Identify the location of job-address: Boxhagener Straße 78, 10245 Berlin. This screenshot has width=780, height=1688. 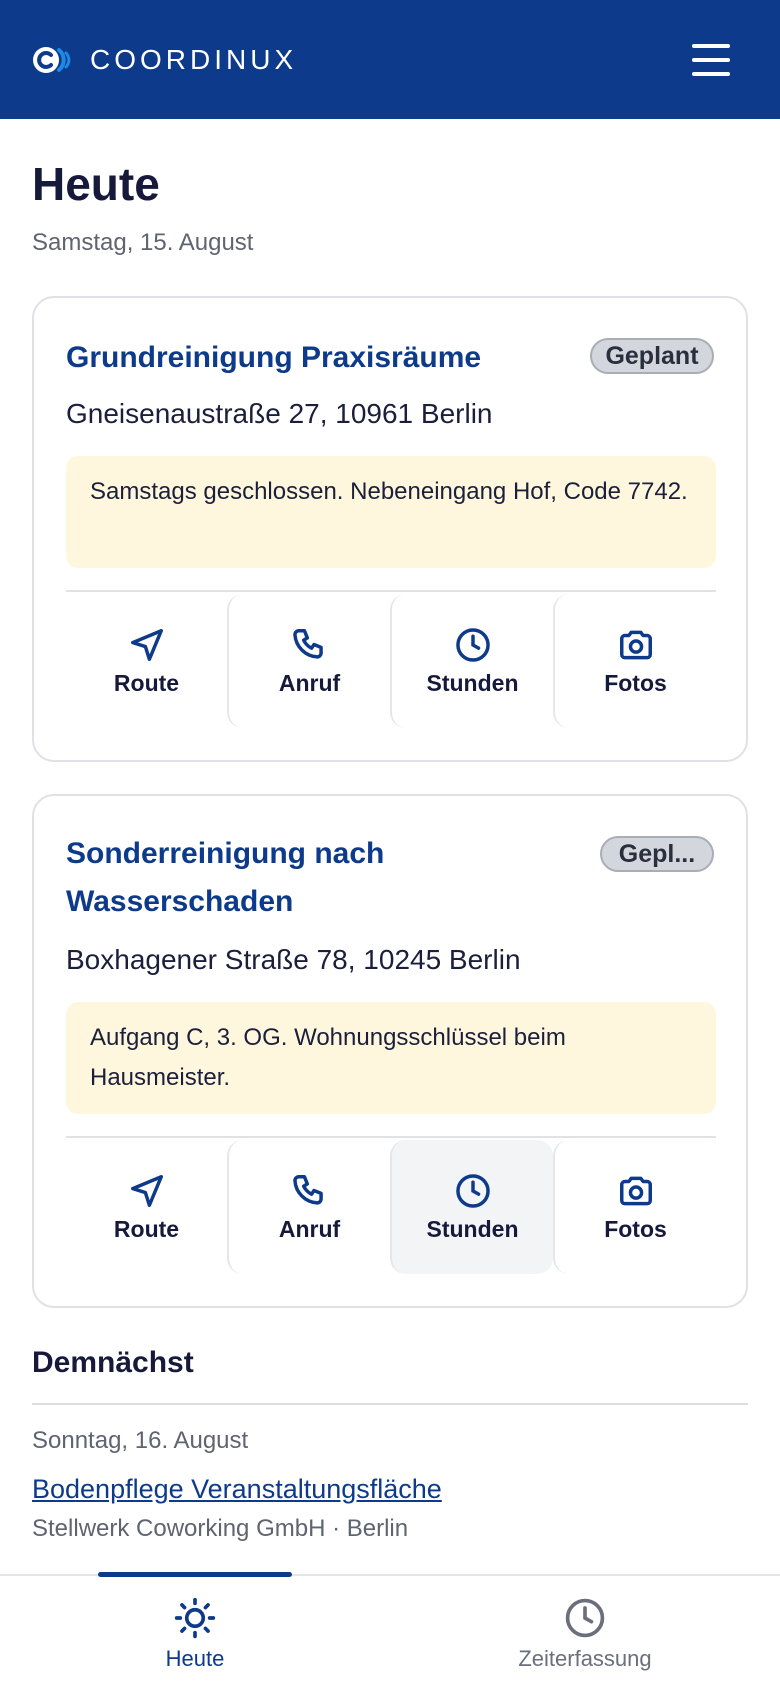
(293, 959).